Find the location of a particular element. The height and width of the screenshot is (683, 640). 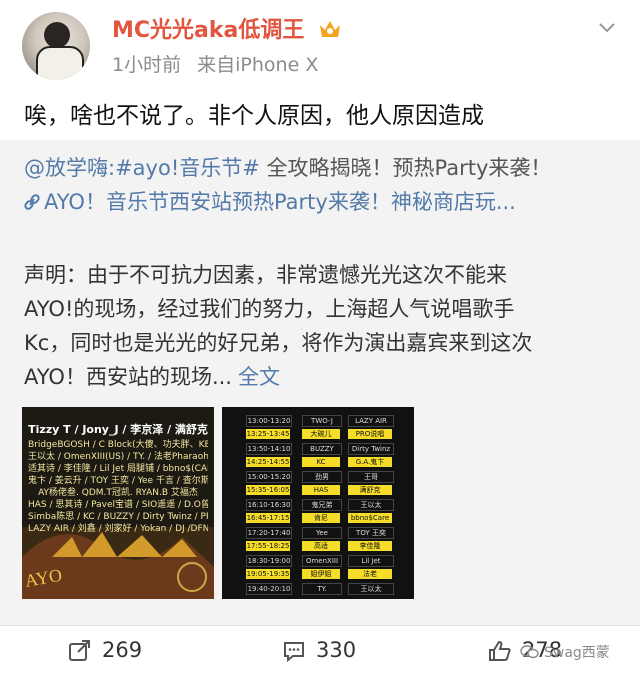

username-text: MC光光aka低调王 is located at coordinates (208, 30).